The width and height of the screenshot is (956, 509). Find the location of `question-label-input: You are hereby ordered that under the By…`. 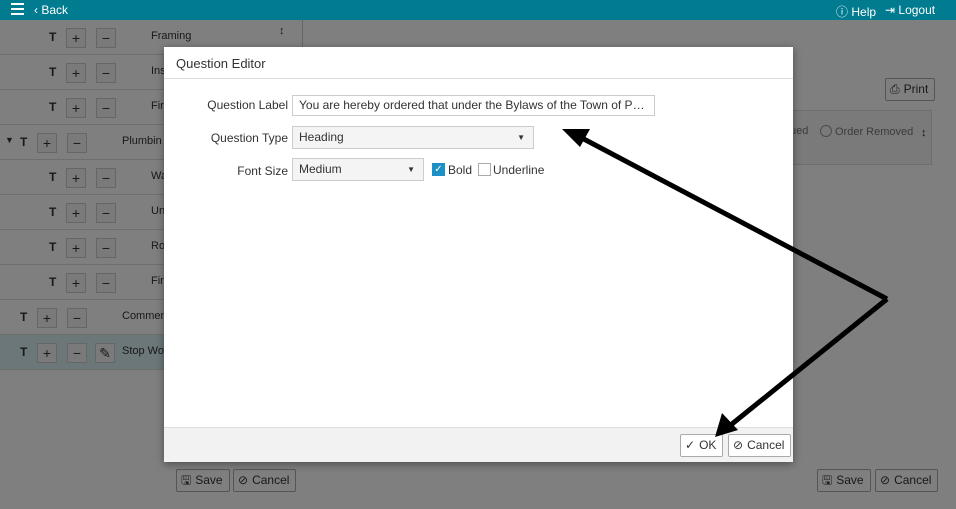

question-label-input: You are hereby ordered that under the By… is located at coordinates (473, 105).